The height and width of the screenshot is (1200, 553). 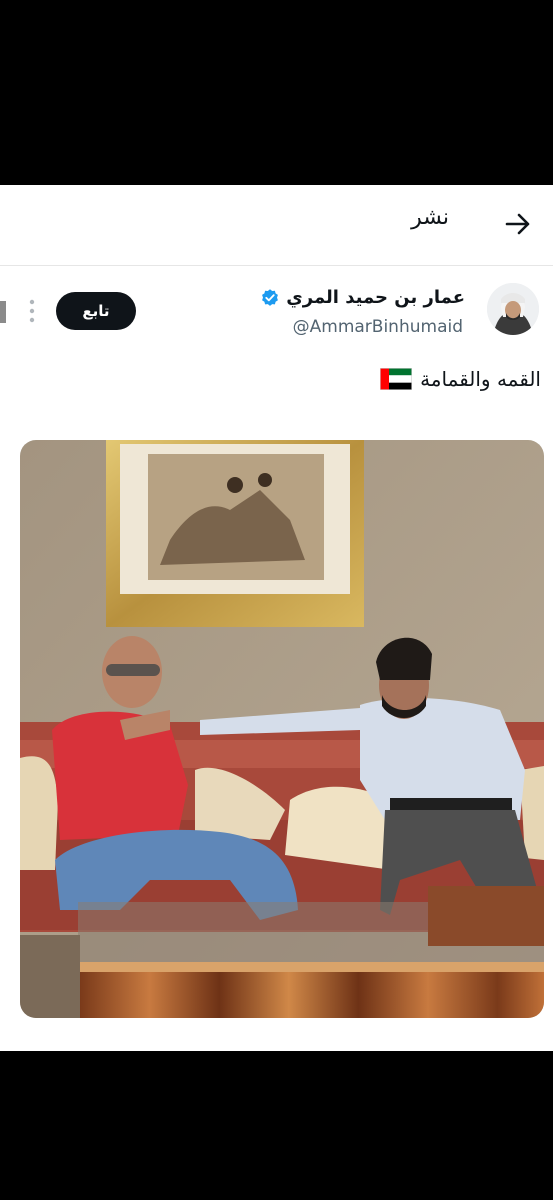 What do you see at coordinates (378, 327) in the screenshot?
I see `author-handle: @AmmarBinhumaid` at bounding box center [378, 327].